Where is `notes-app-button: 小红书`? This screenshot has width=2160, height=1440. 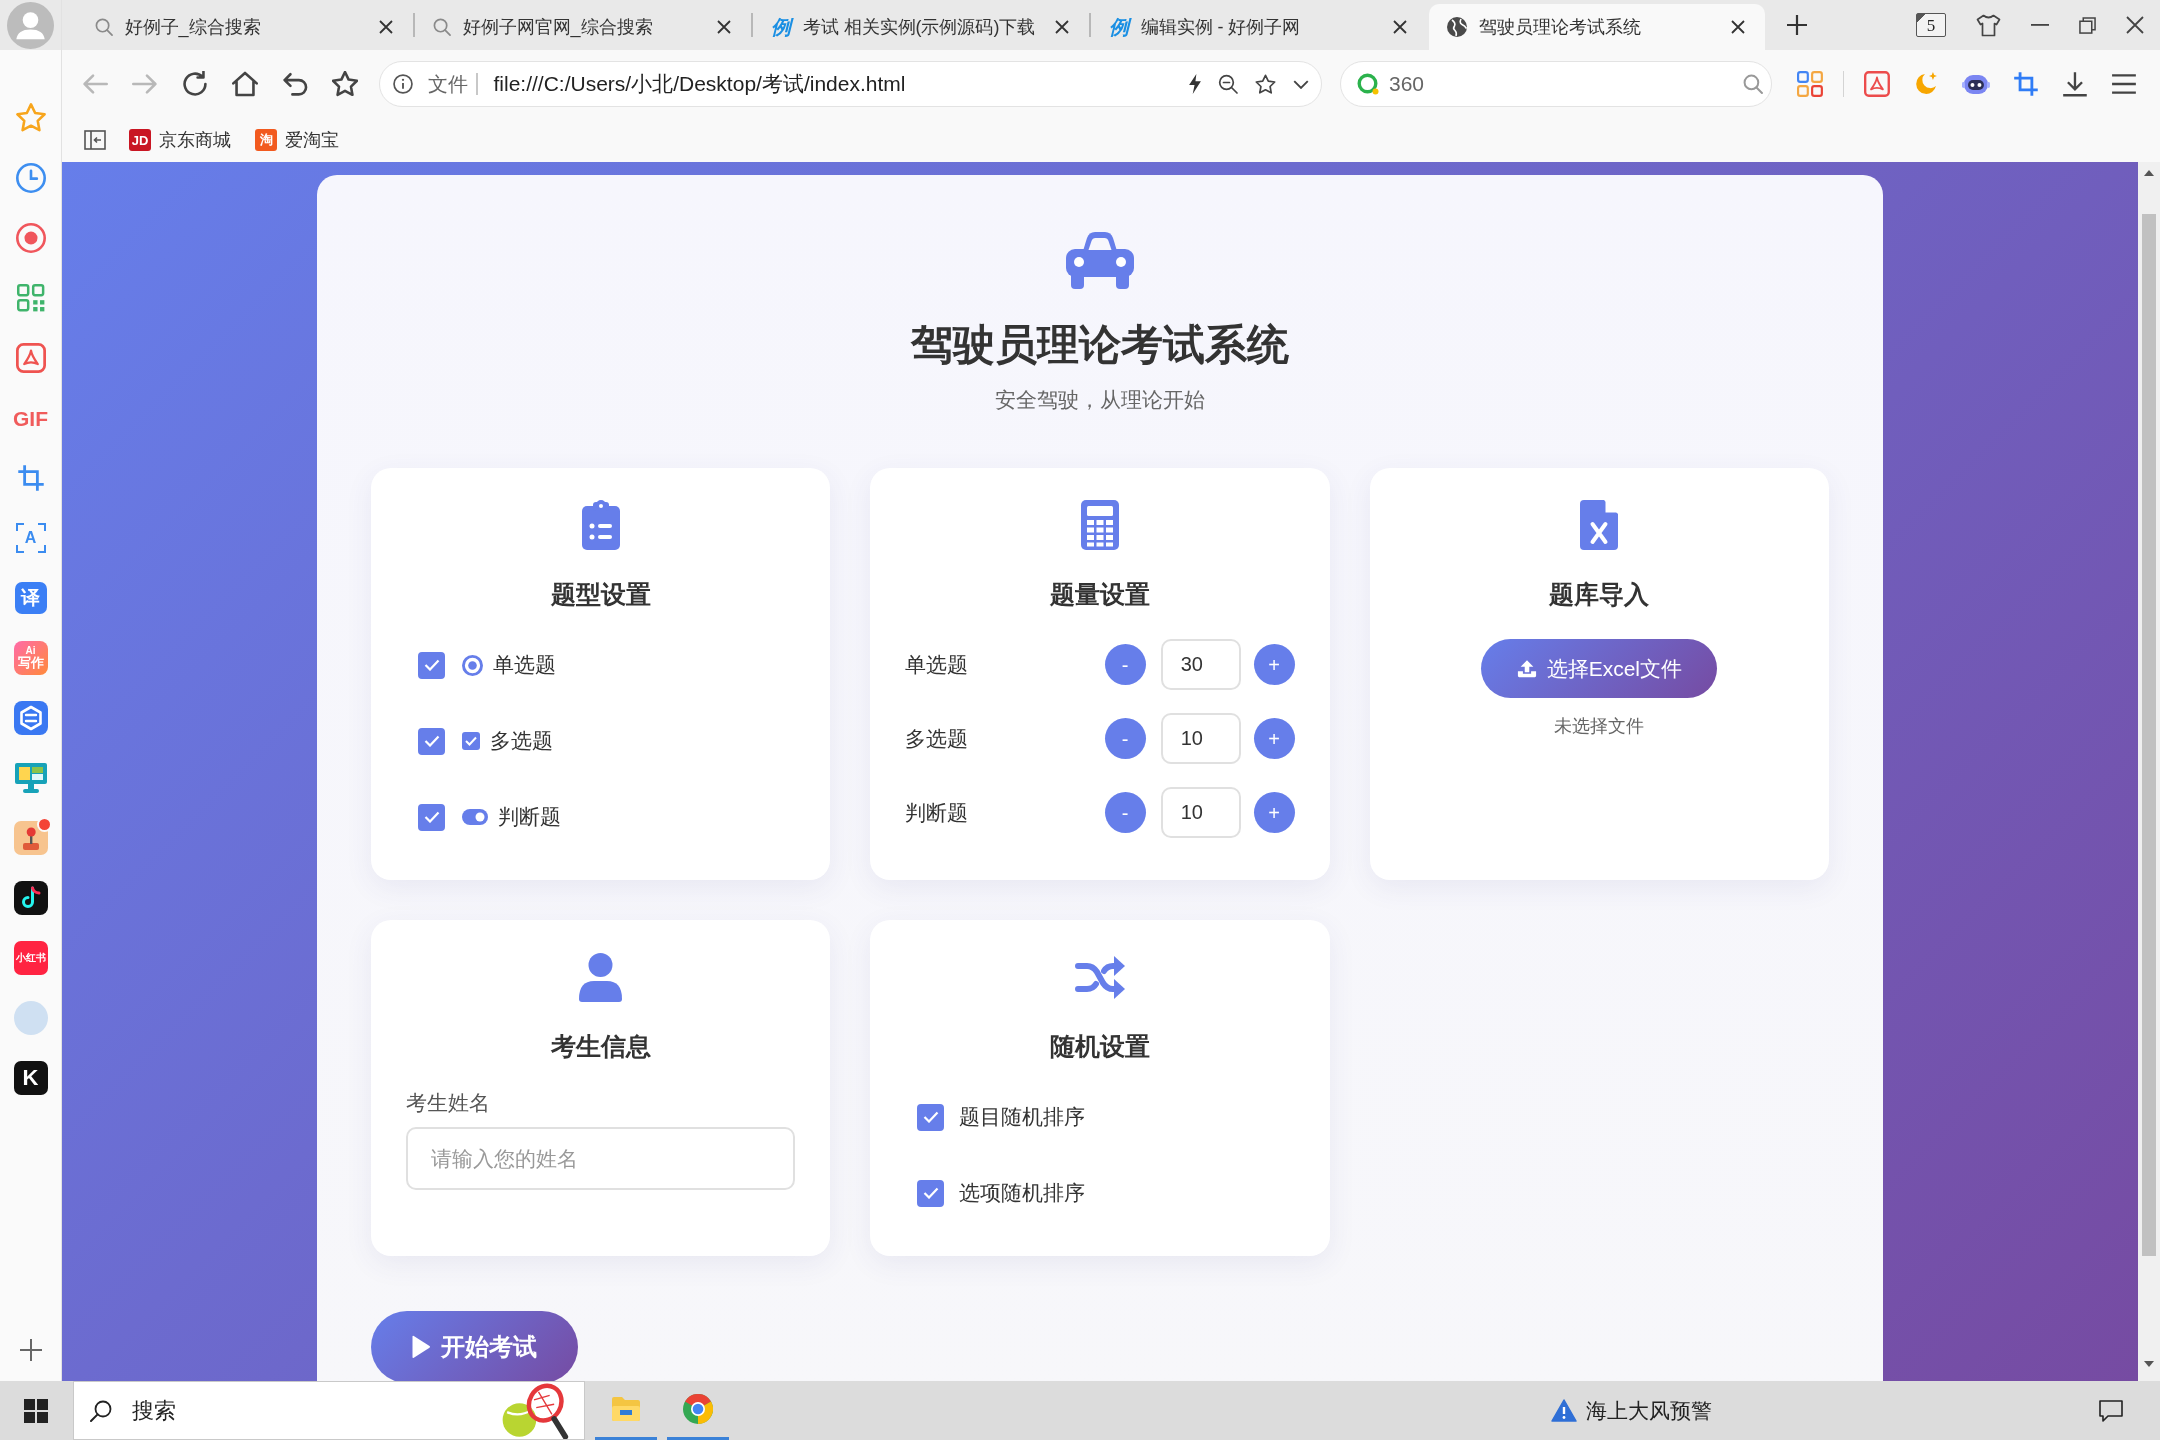 notes-app-button: 小红书 is located at coordinates (30, 958).